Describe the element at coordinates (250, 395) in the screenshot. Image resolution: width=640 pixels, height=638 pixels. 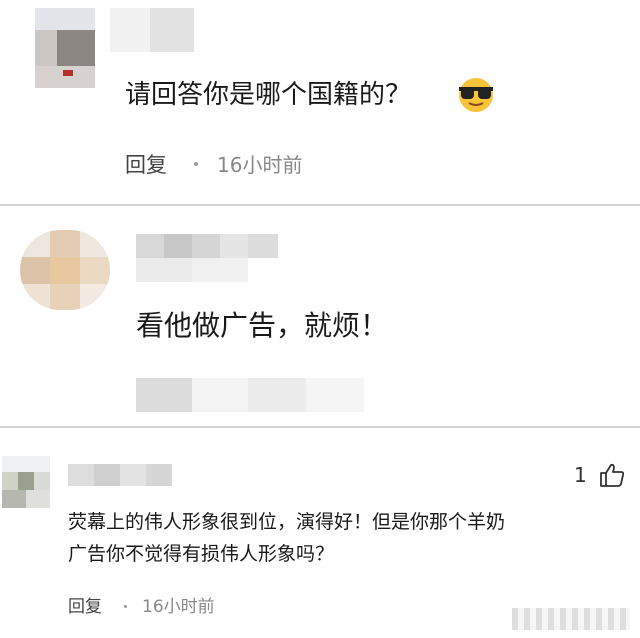
I see `reply-time-row` at that location.